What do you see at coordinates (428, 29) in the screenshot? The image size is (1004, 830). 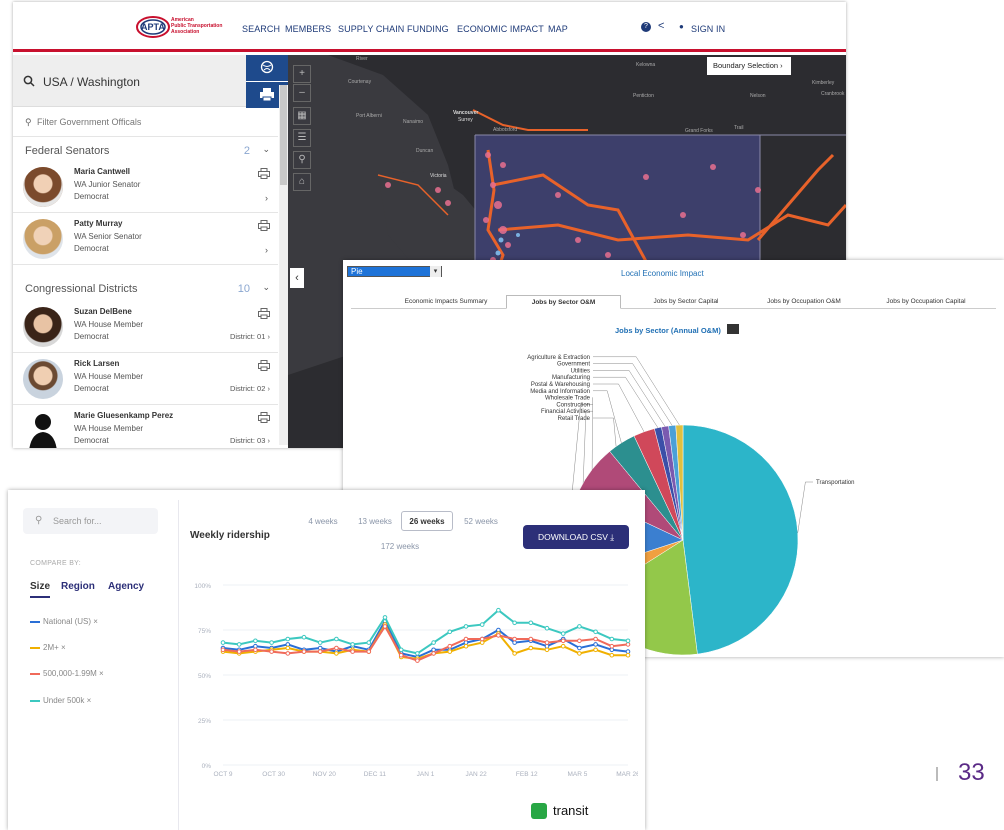 I see `nav-funding: FUNDING` at bounding box center [428, 29].